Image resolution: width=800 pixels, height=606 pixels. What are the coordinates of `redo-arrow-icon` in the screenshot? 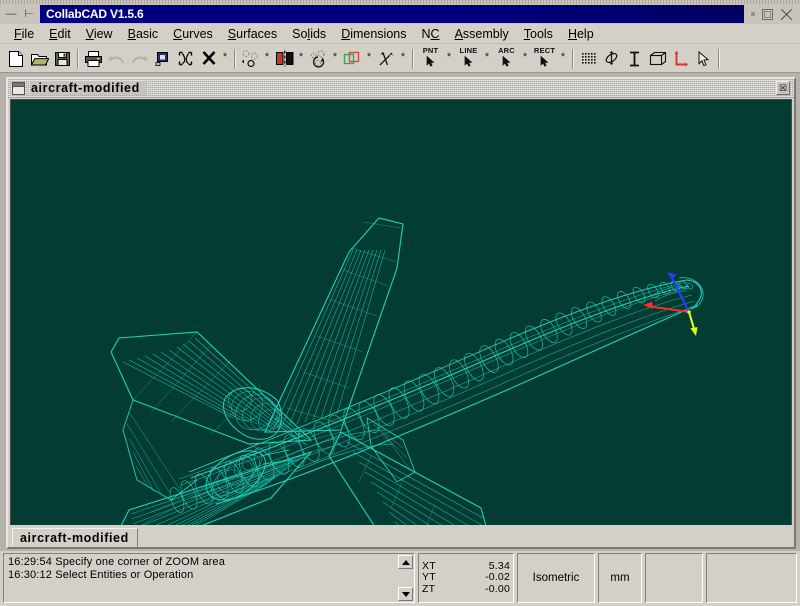 It's located at (139, 59).